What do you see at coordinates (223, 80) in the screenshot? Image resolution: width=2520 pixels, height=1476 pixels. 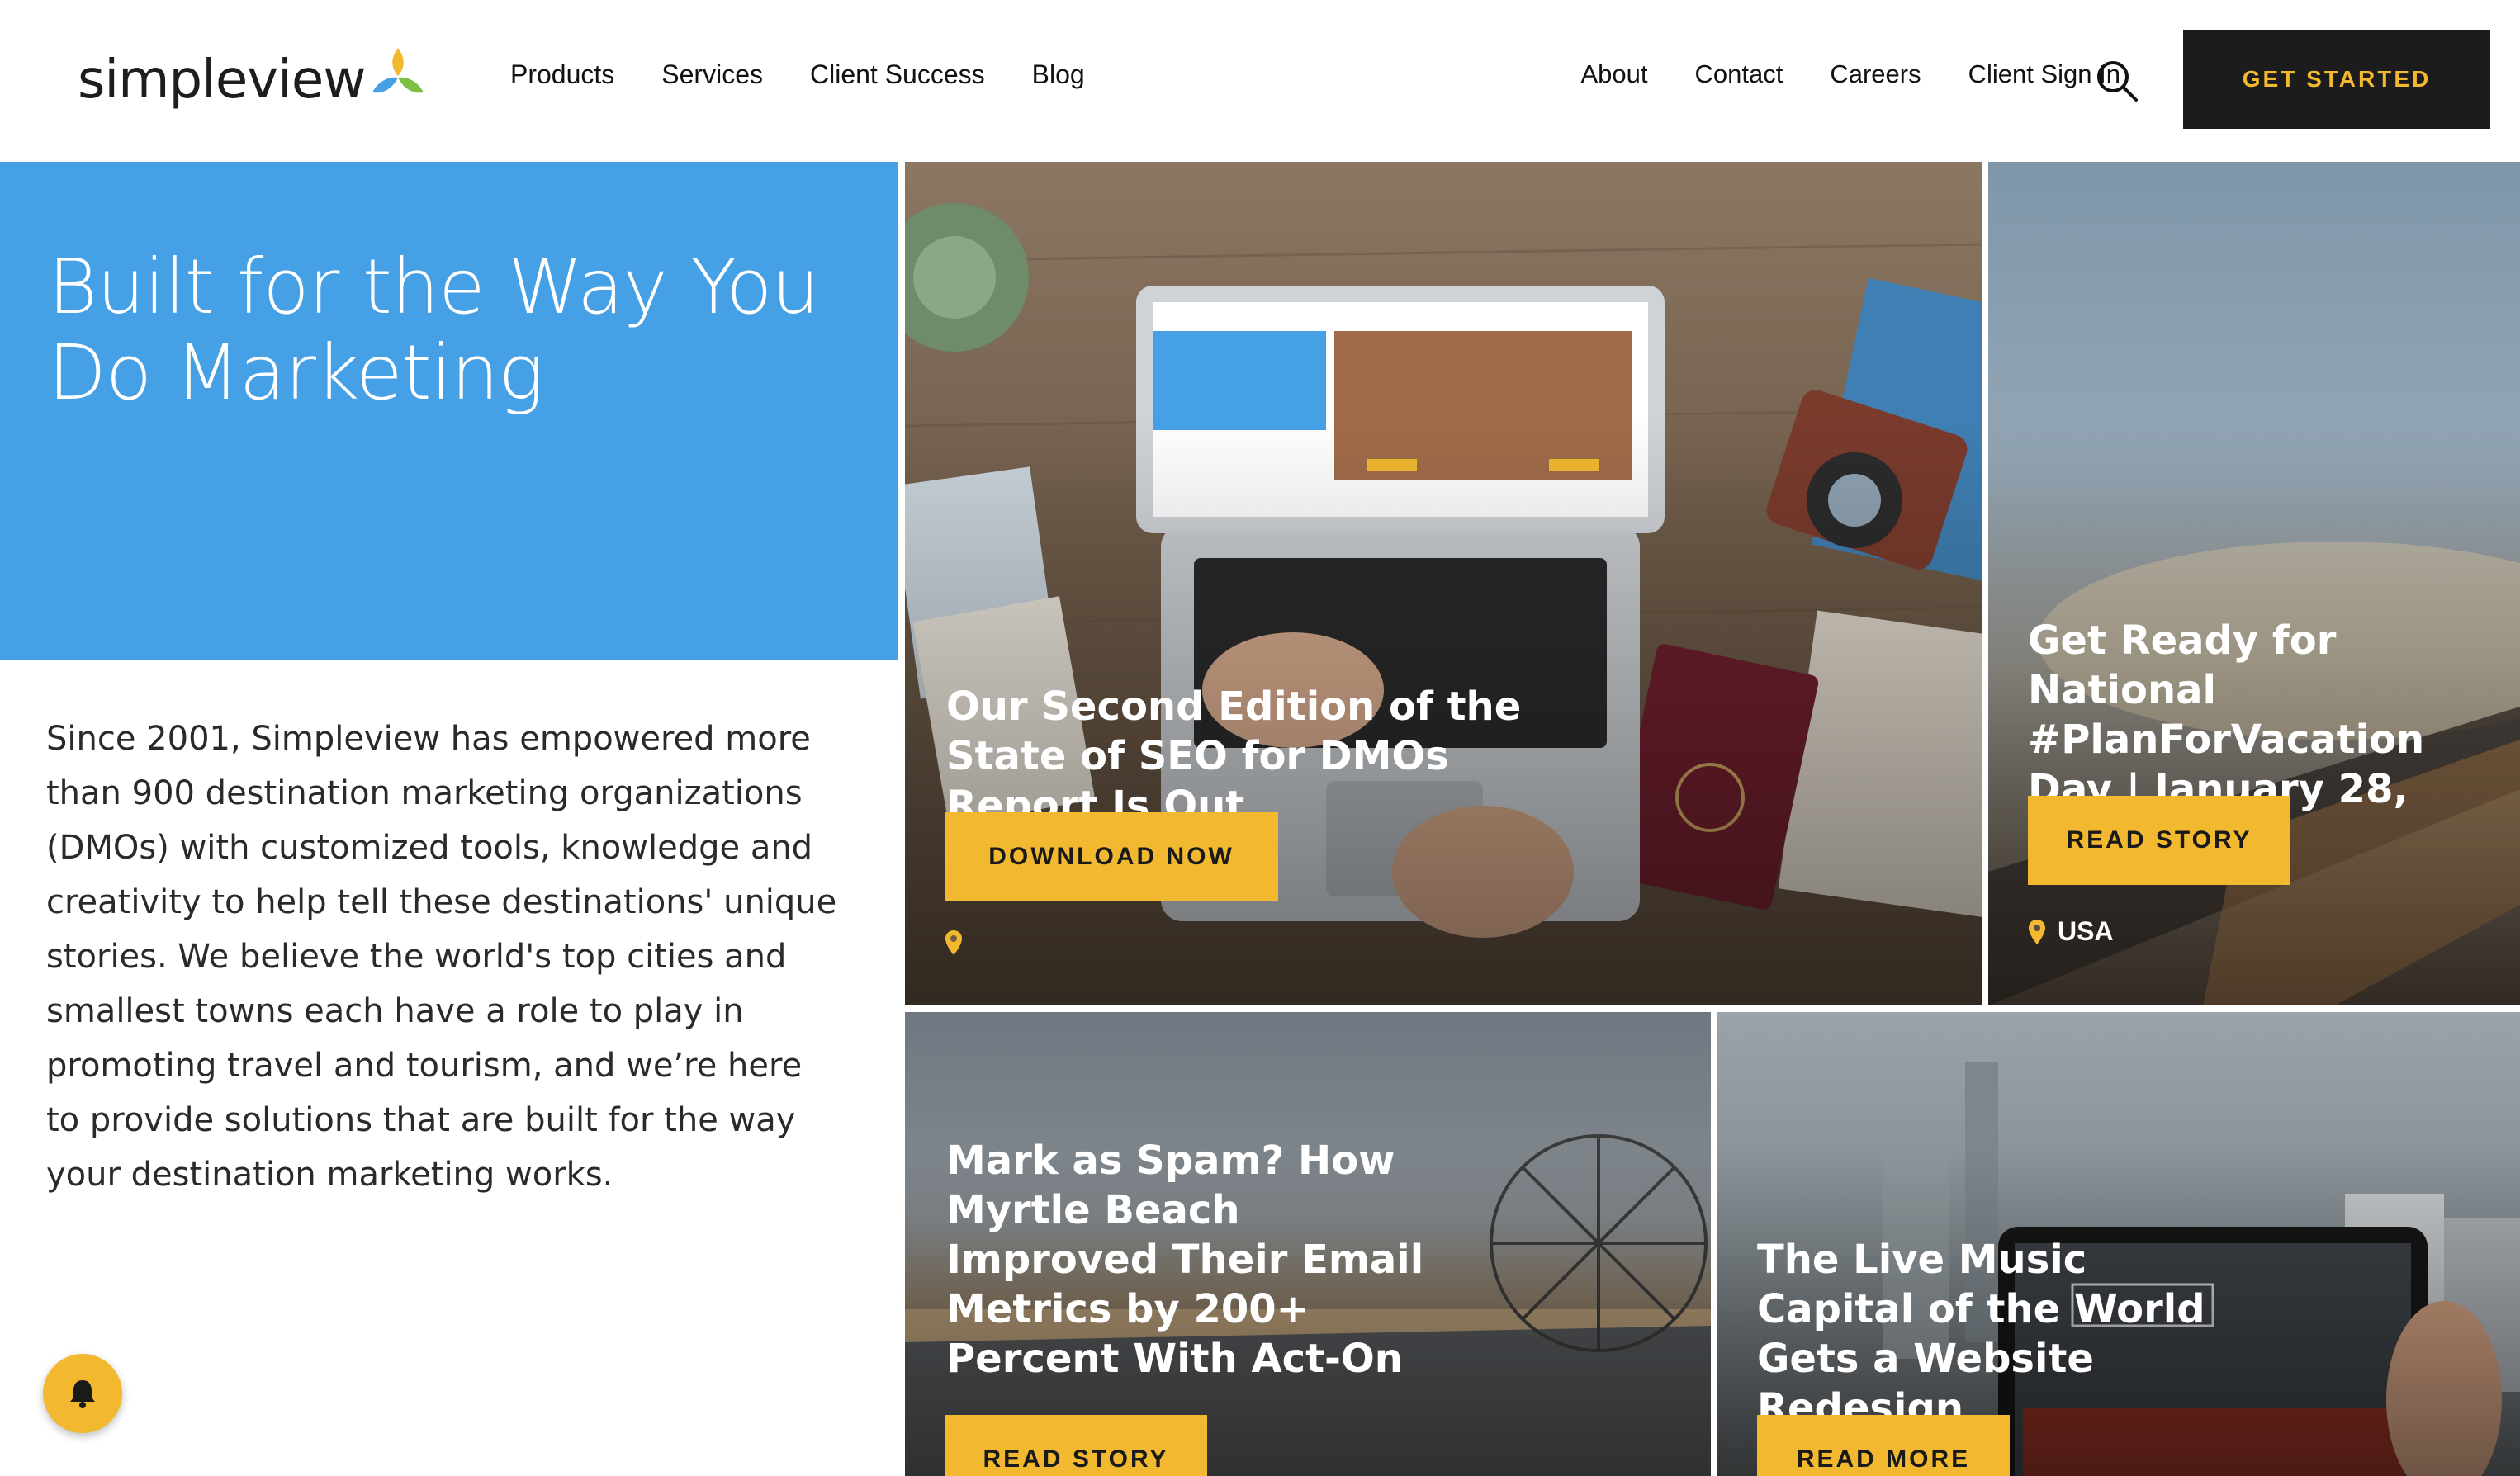 I see `logo-wordmark: simpleview` at bounding box center [223, 80].